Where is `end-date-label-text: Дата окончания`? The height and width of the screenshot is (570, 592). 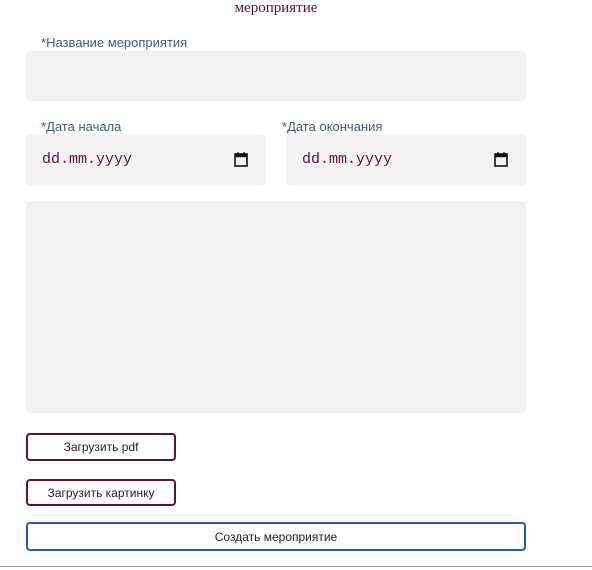 end-date-label-text: Дата окончания is located at coordinates (335, 126).